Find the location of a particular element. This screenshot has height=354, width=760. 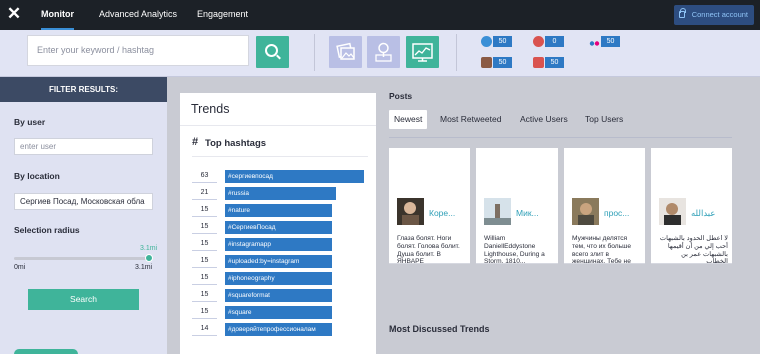

radius-slider-handle is located at coordinates (149, 258).